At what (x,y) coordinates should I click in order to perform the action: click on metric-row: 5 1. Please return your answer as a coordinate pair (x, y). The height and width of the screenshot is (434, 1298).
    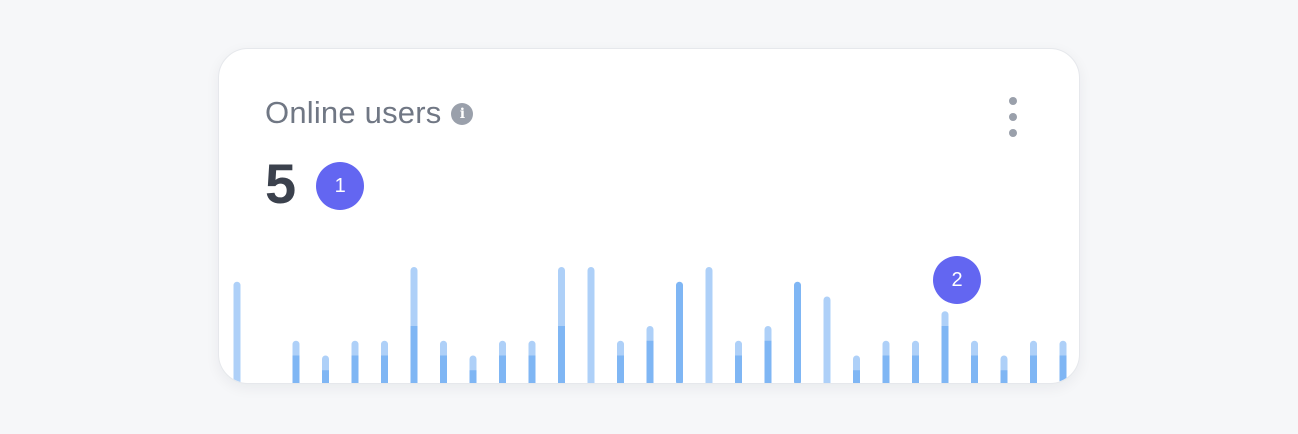
    Looking at the image, I should click on (315, 183).